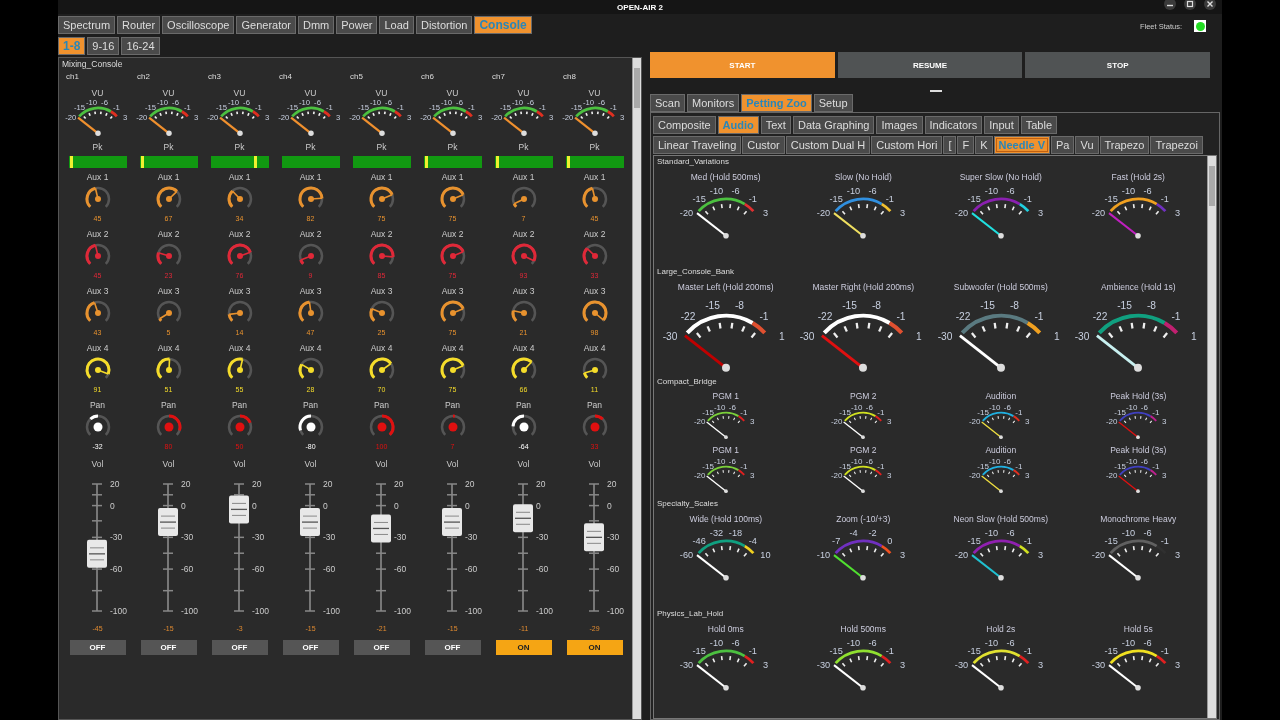 Image resolution: width=1280 pixels, height=720 pixels. What do you see at coordinates (668, 103) in the screenshot?
I see `tab: Scan` at bounding box center [668, 103].